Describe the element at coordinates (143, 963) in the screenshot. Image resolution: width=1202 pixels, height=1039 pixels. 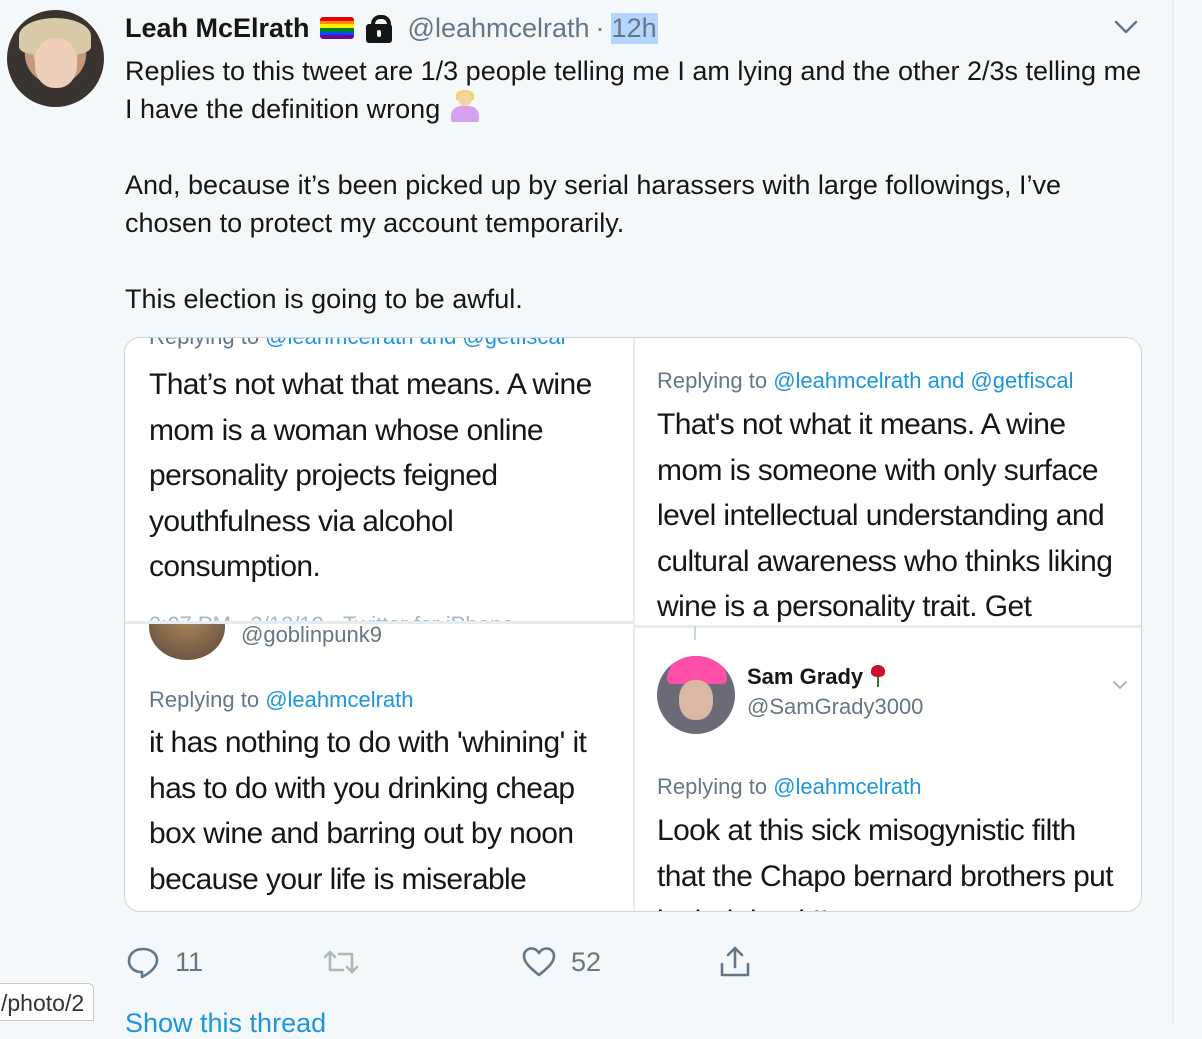
I see `reply-icon` at that location.